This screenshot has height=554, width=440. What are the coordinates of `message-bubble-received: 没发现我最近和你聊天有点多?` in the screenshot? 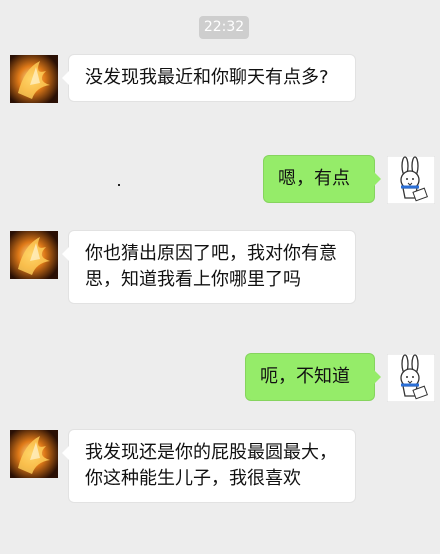 It's located at (208, 78).